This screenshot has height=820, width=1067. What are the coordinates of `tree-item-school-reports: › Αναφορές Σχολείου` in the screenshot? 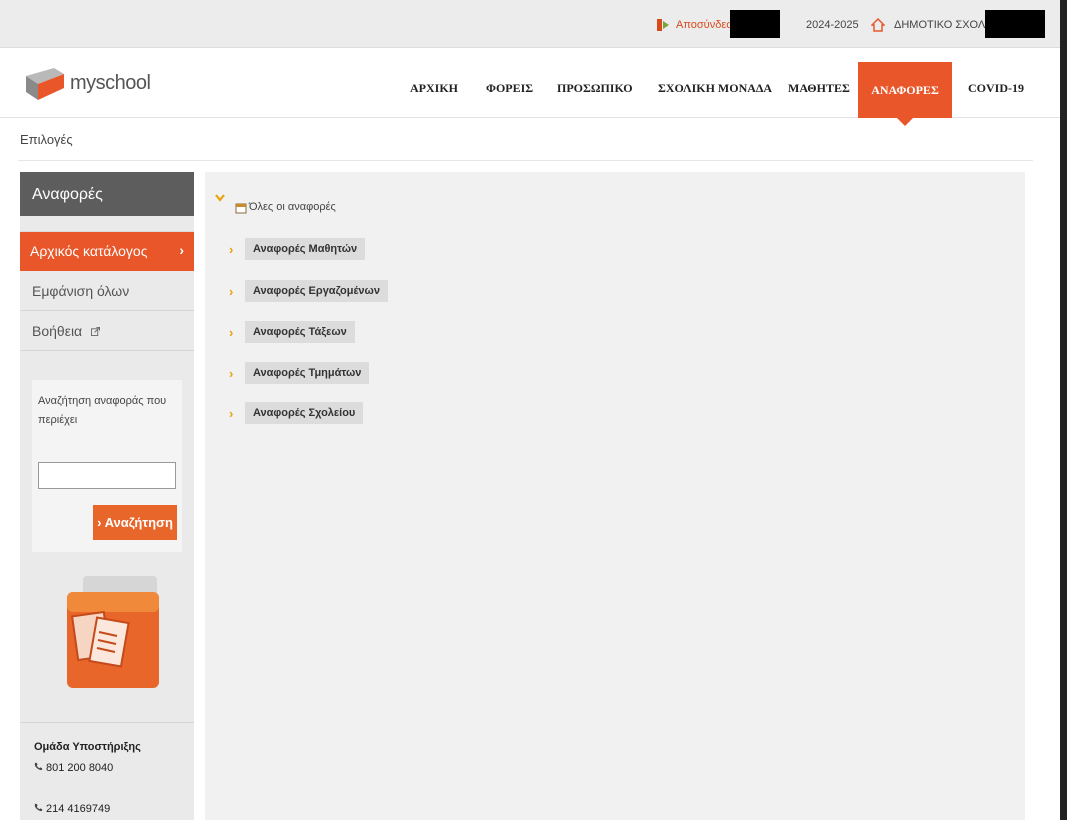 It's located at (296, 413).